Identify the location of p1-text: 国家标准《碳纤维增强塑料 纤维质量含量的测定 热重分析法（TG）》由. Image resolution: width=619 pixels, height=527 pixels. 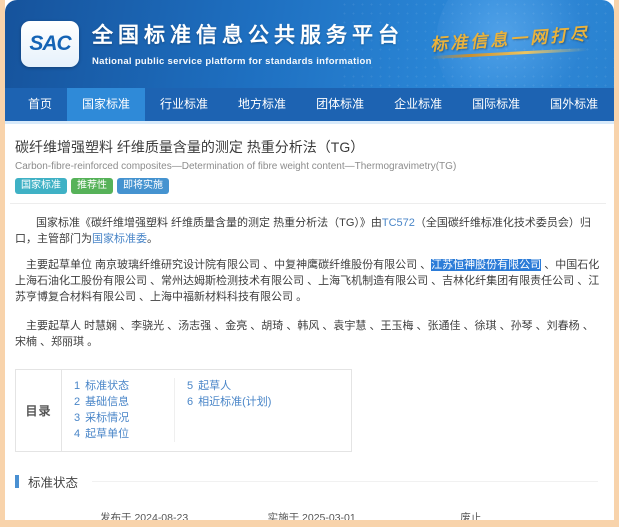
(209, 223).